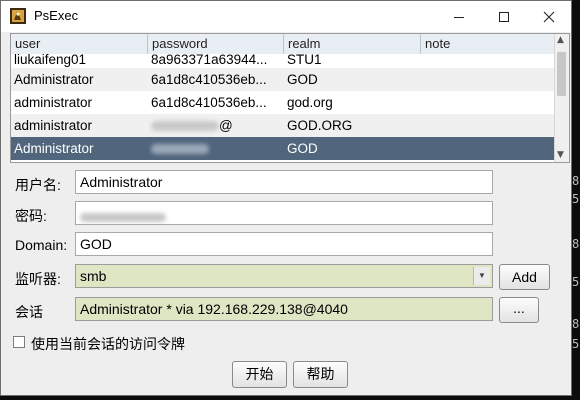 The image size is (580, 400). What do you see at coordinates (284, 182) in the screenshot?
I see `username-field: Administrator` at bounding box center [284, 182].